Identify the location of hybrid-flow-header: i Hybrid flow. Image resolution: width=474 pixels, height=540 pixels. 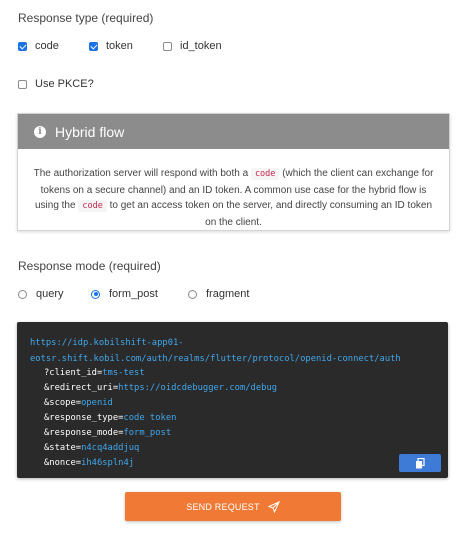
(233, 131).